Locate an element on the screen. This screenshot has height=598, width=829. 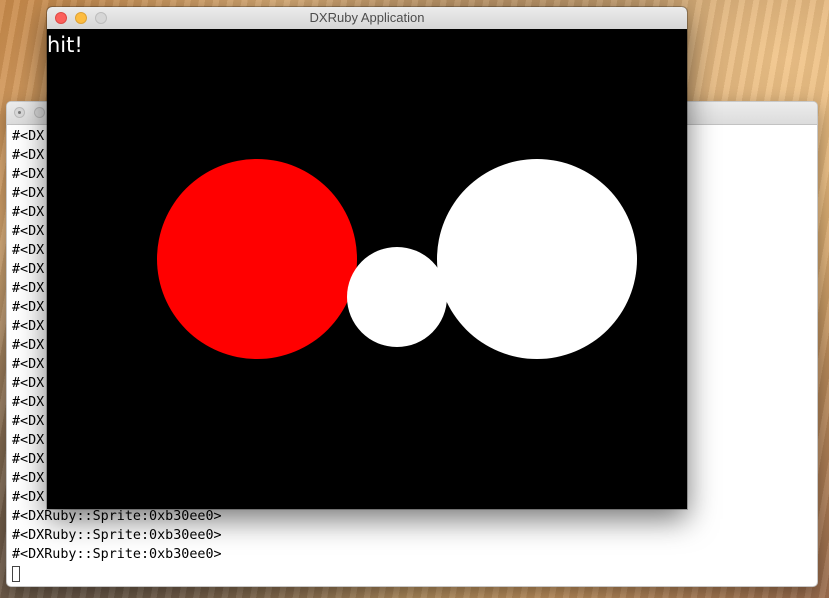
dot-icon is located at coordinates (19, 112).